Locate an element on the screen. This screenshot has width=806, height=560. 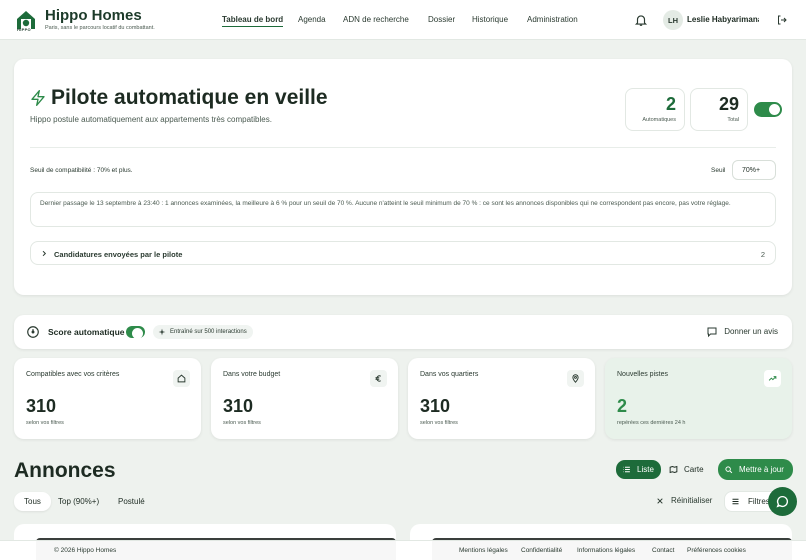
footer-link-cookies: Préférences cookies is located at coordinates (716, 550).